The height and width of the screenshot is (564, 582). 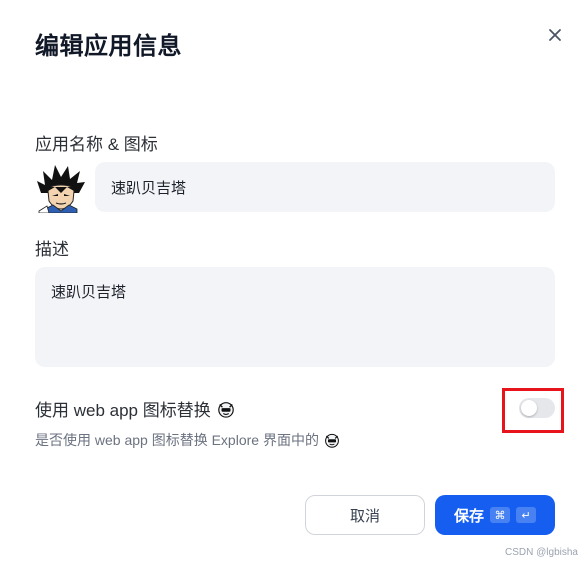 What do you see at coordinates (526, 515) in the screenshot?
I see `enter-key-icon: ↵` at bounding box center [526, 515].